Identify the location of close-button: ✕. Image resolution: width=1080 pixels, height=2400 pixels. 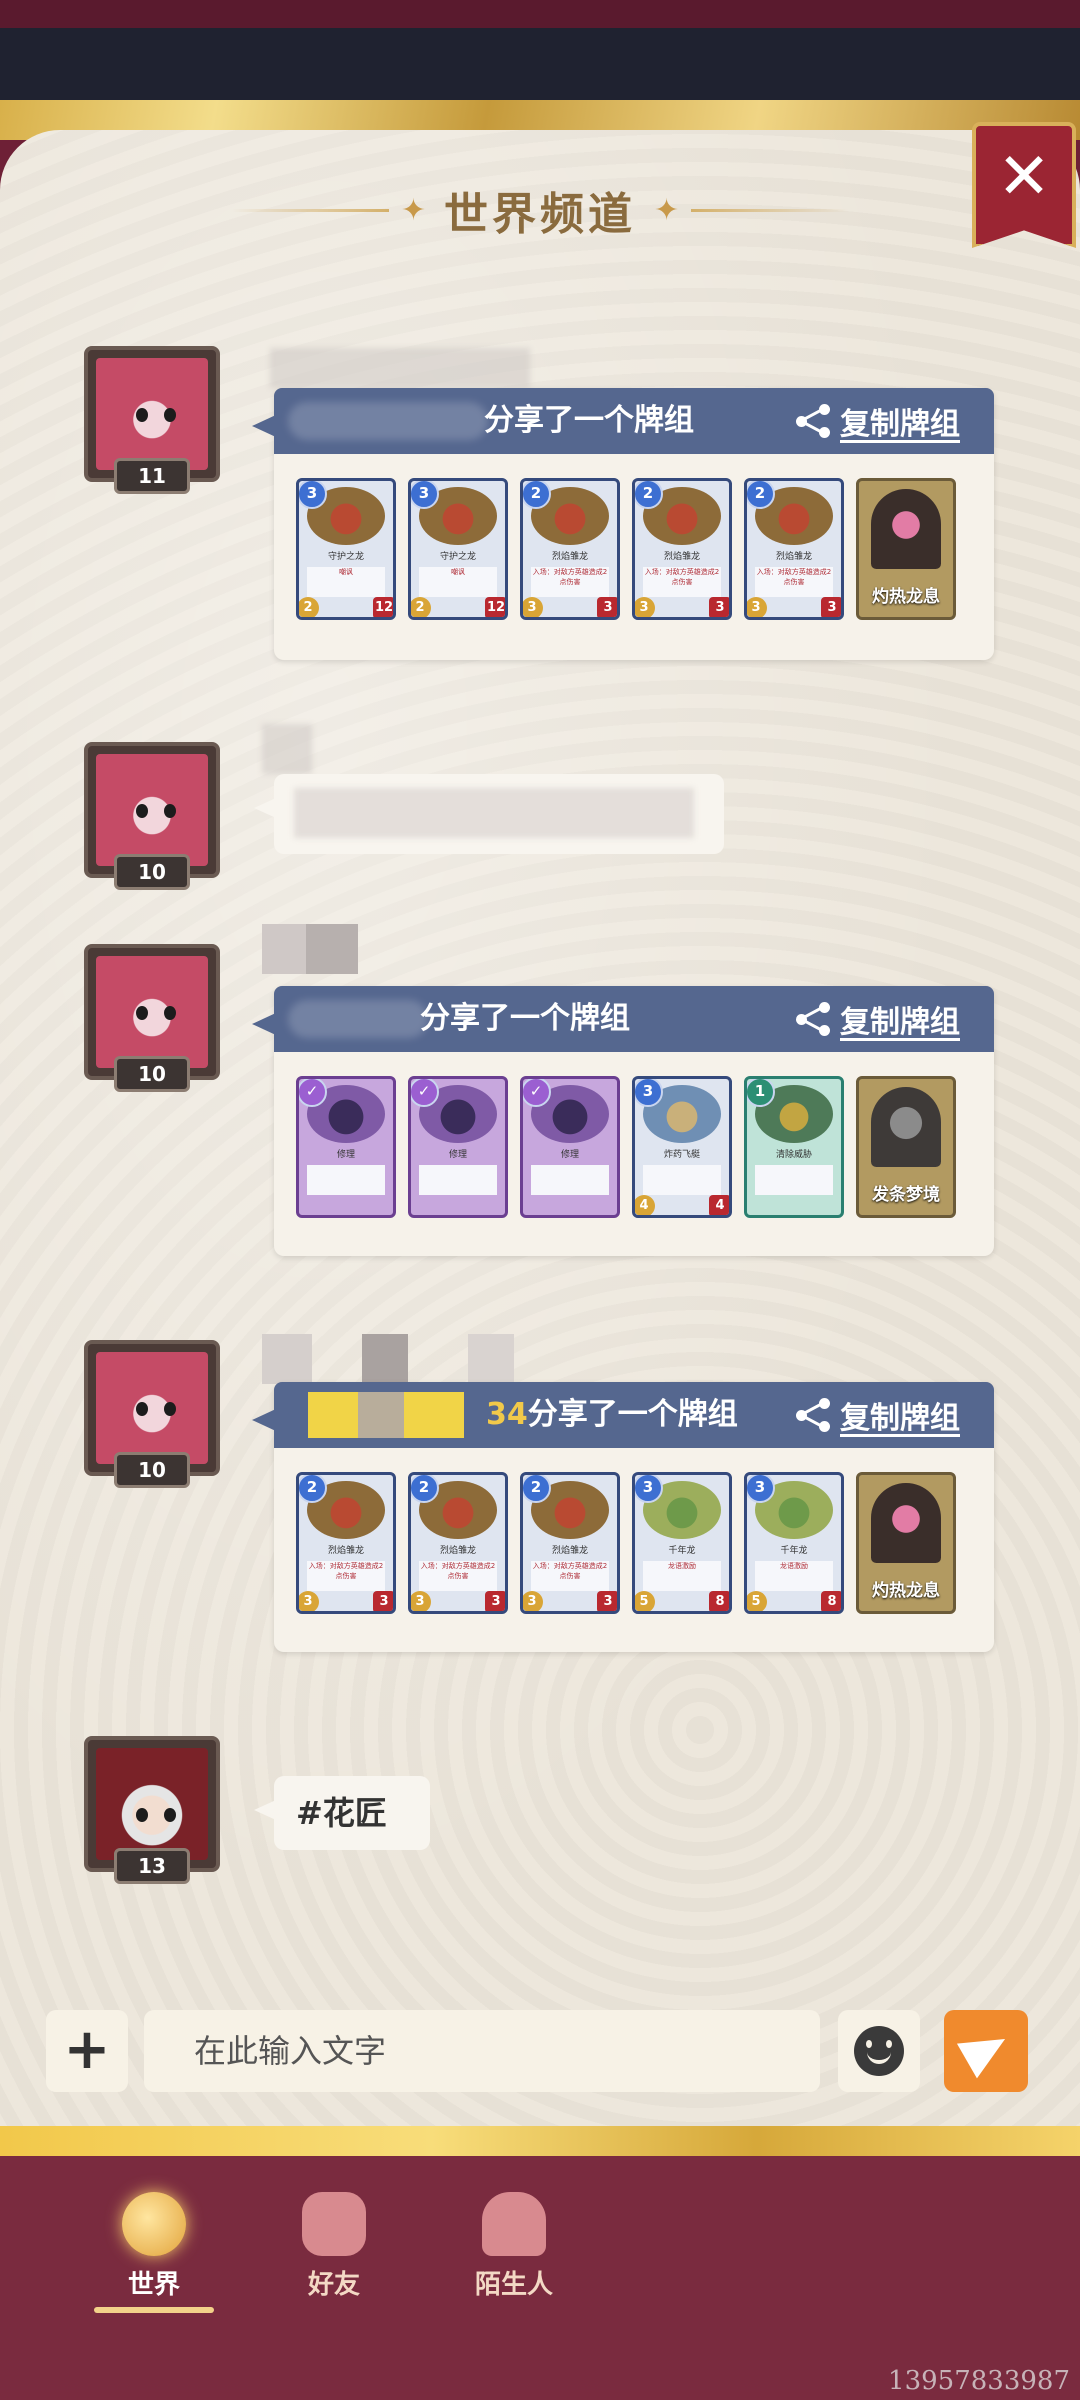
(1024, 185).